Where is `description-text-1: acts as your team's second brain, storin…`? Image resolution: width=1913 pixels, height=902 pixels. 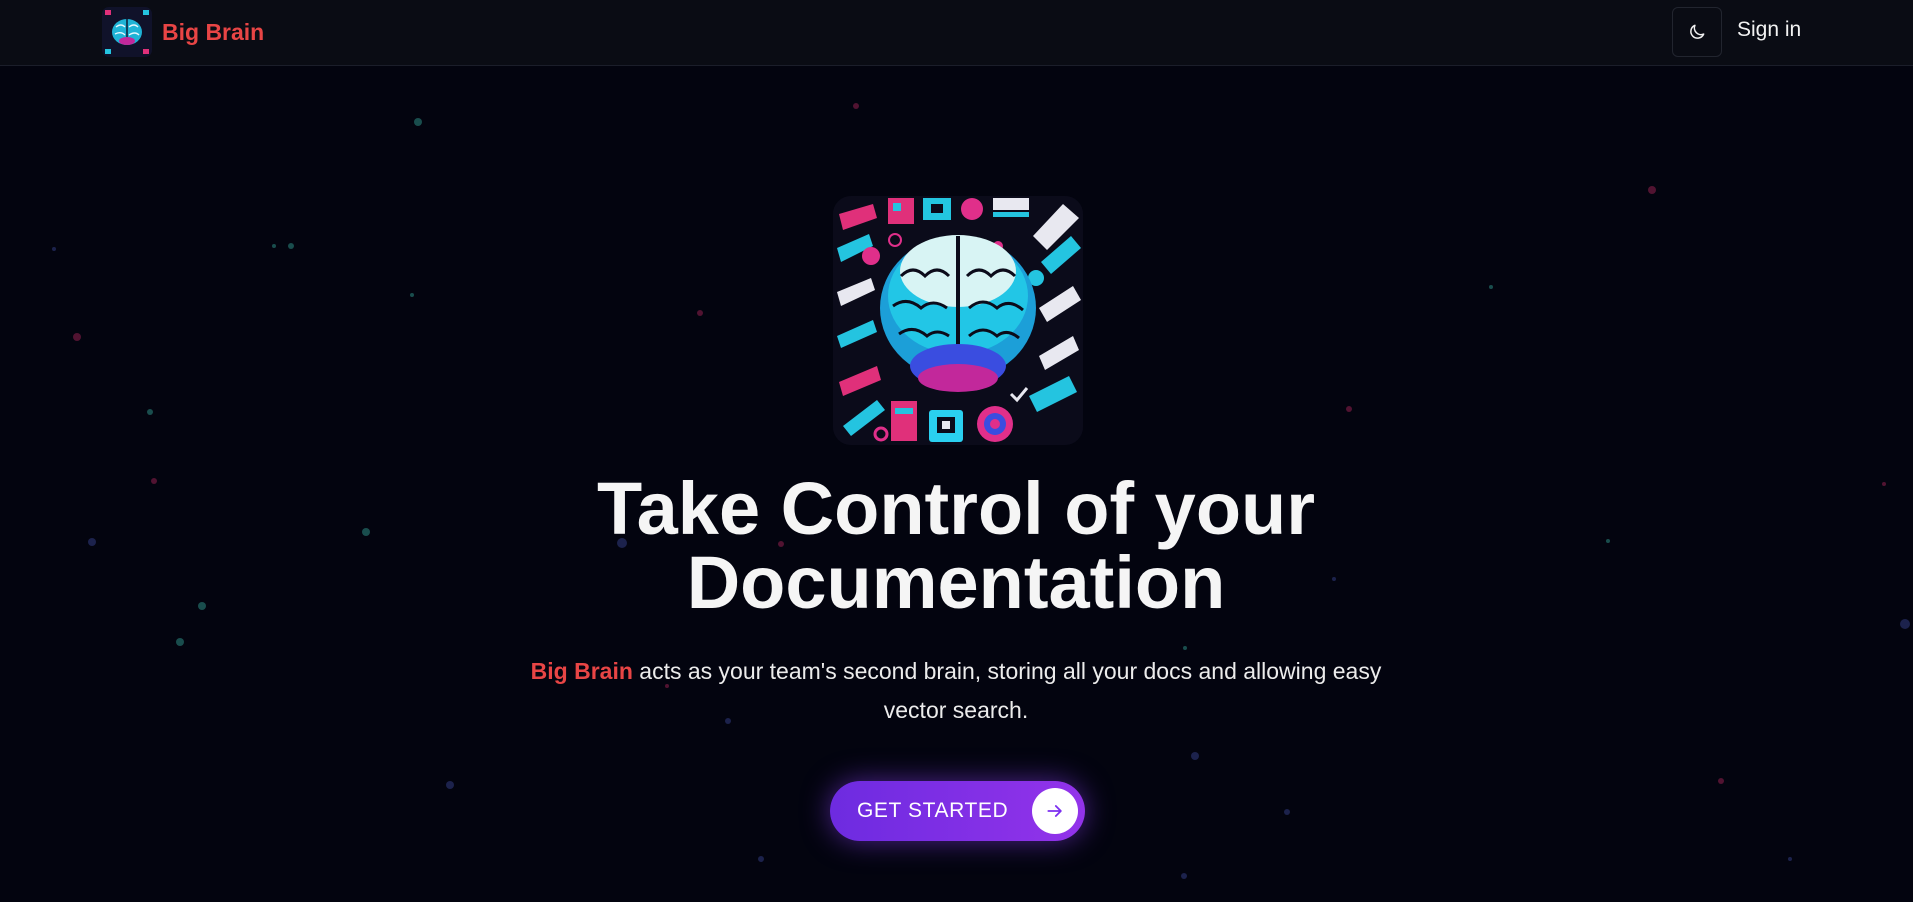 description-text-1: acts as your team's second brain, storin… is located at coordinates (1007, 671).